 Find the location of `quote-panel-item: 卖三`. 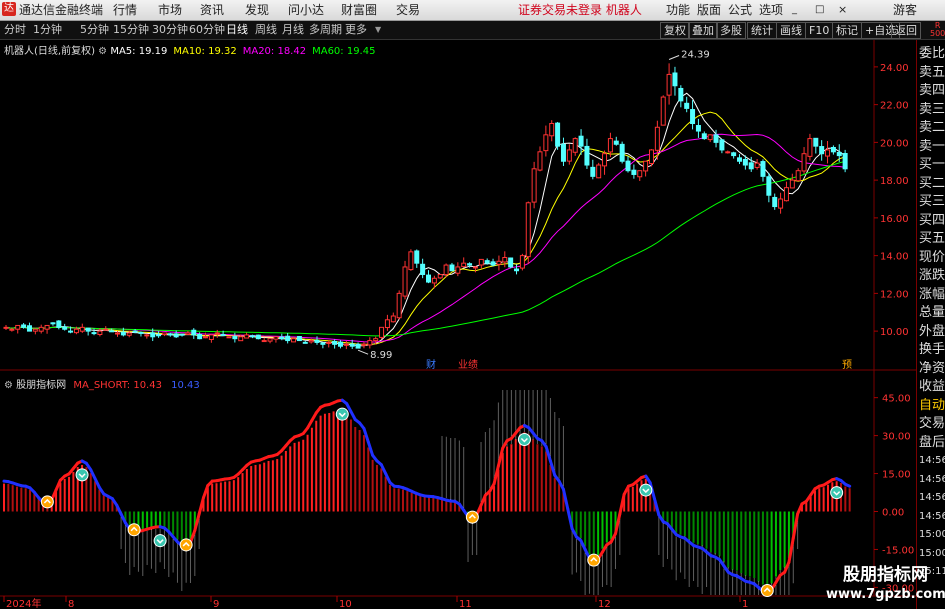

quote-panel-item: 卖三 is located at coordinates (932, 110).